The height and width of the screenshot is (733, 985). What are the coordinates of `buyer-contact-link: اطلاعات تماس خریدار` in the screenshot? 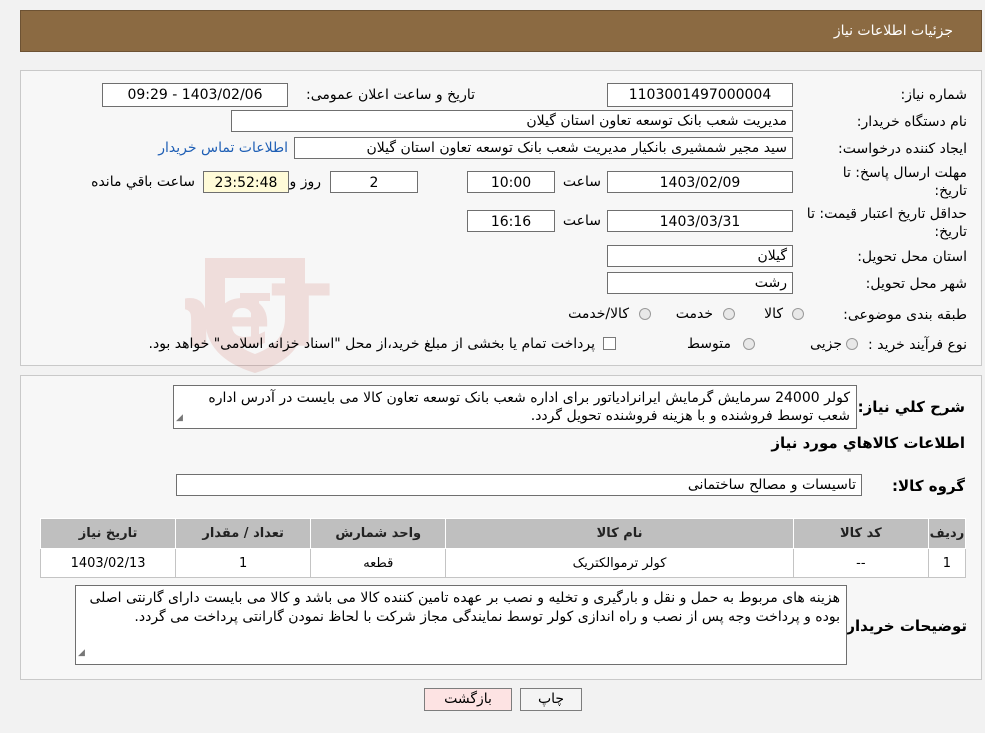 It's located at (223, 148).